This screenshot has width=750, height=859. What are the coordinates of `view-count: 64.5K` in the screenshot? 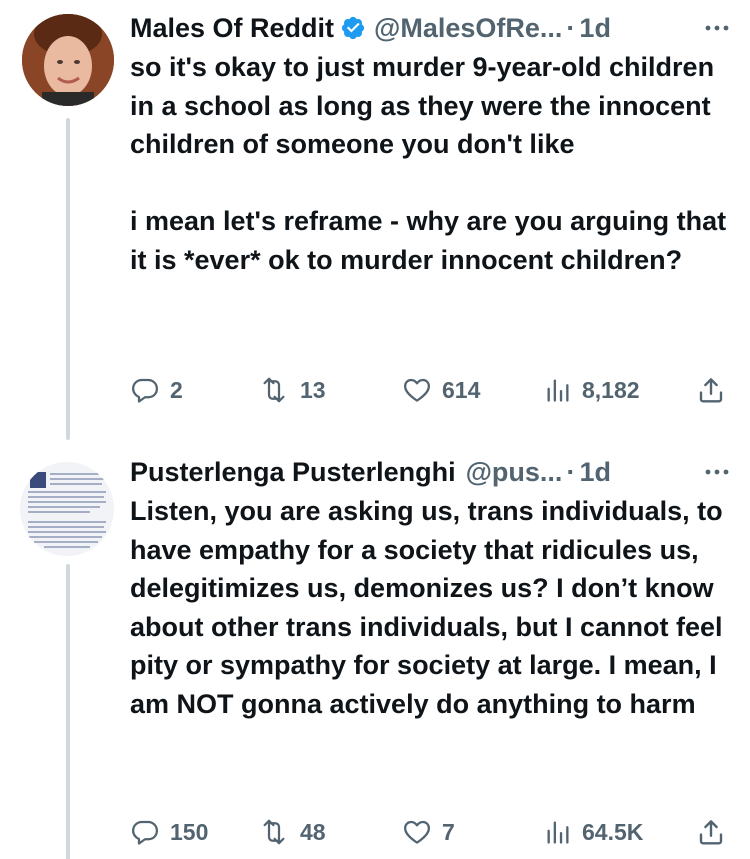 It's located at (613, 831).